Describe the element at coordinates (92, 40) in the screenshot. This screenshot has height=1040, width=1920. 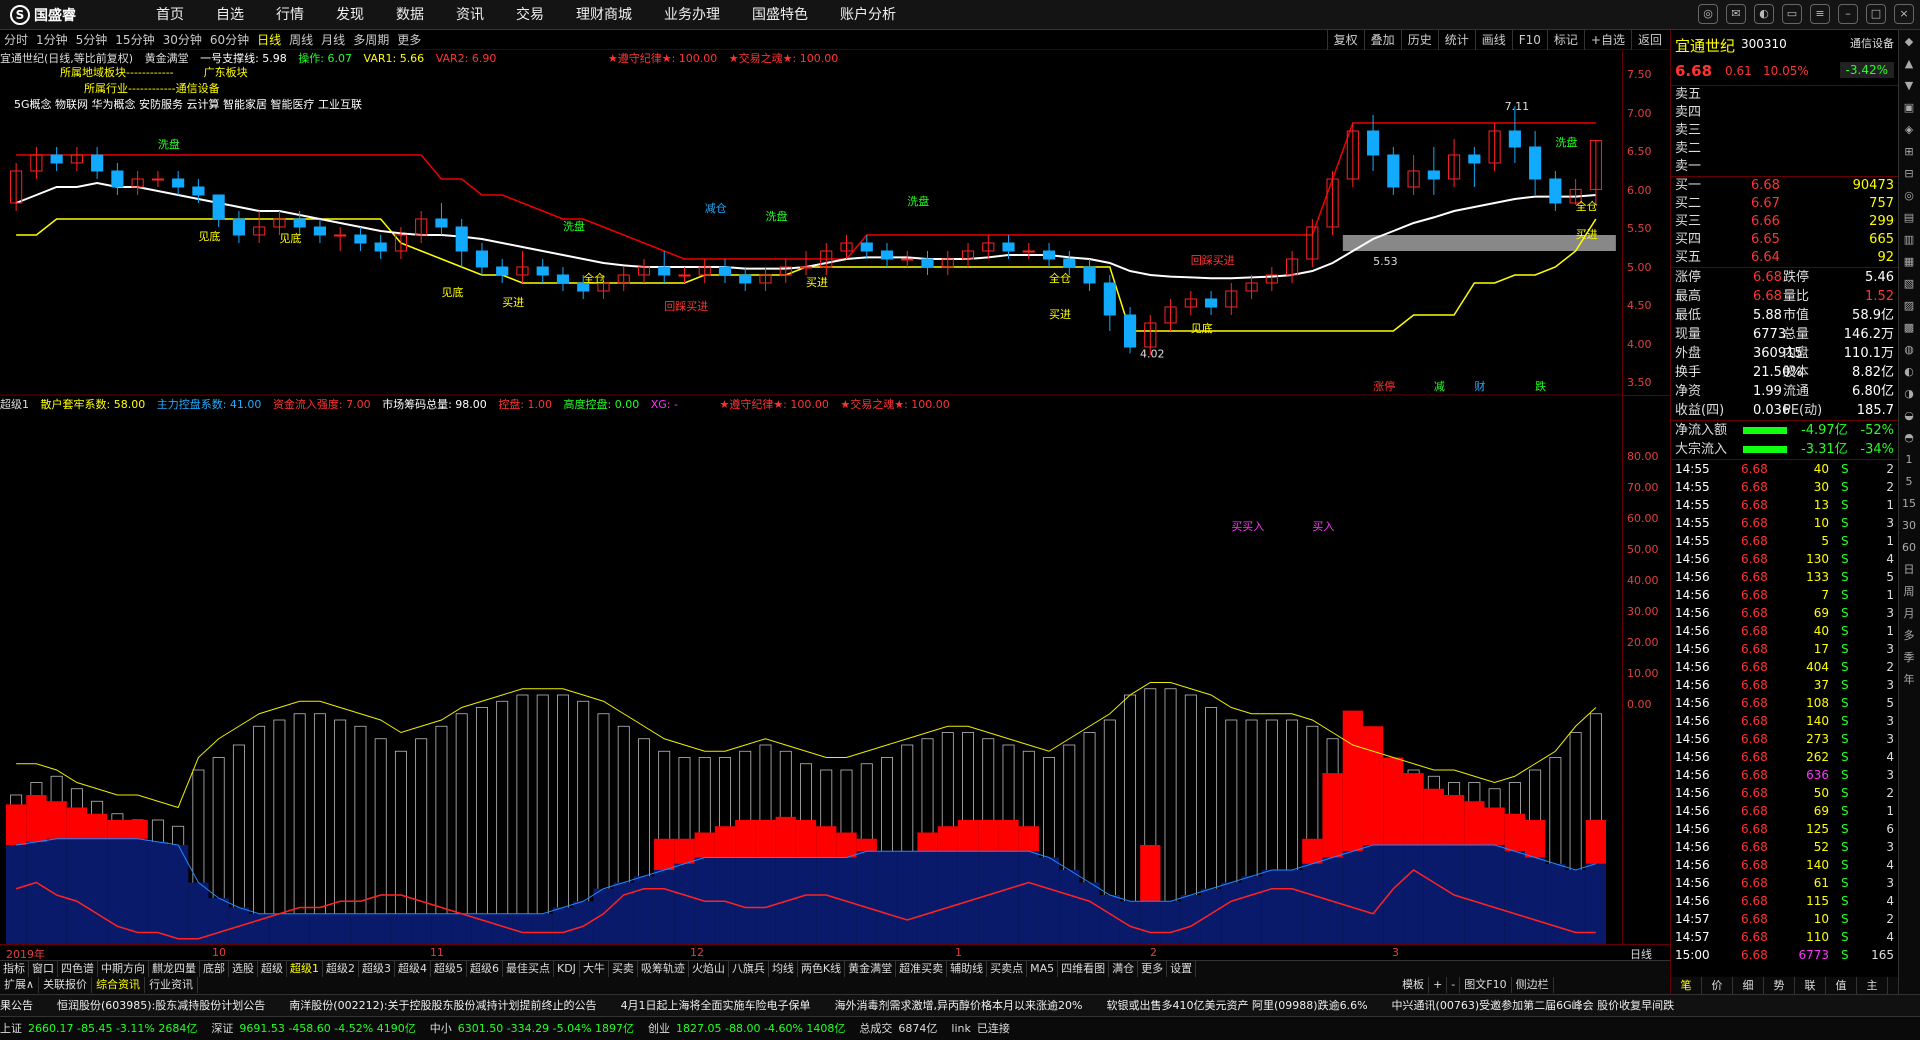
I see `period-tab: 5分钟` at that location.